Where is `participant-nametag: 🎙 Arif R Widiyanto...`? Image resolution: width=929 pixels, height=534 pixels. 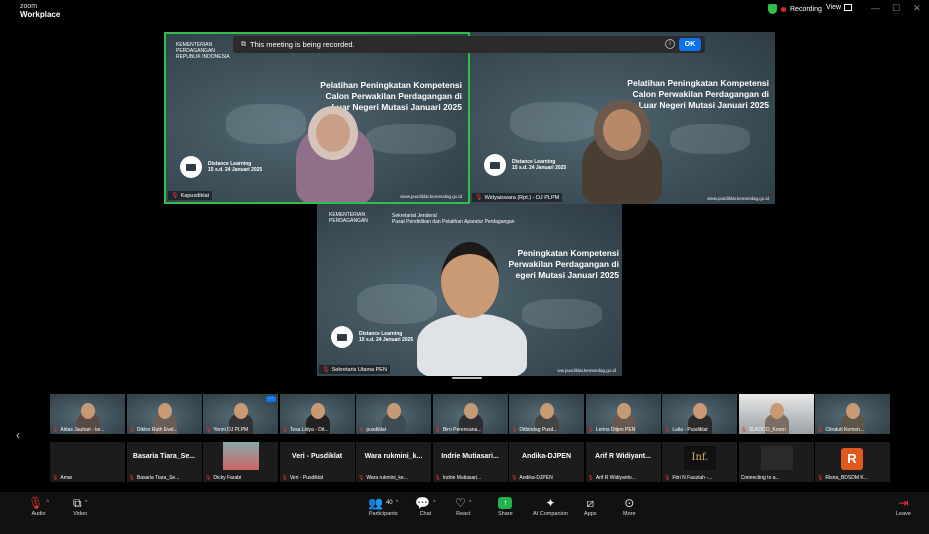 participant-nametag: 🎙 Arif R Widiyanto... is located at coordinates (612, 478).